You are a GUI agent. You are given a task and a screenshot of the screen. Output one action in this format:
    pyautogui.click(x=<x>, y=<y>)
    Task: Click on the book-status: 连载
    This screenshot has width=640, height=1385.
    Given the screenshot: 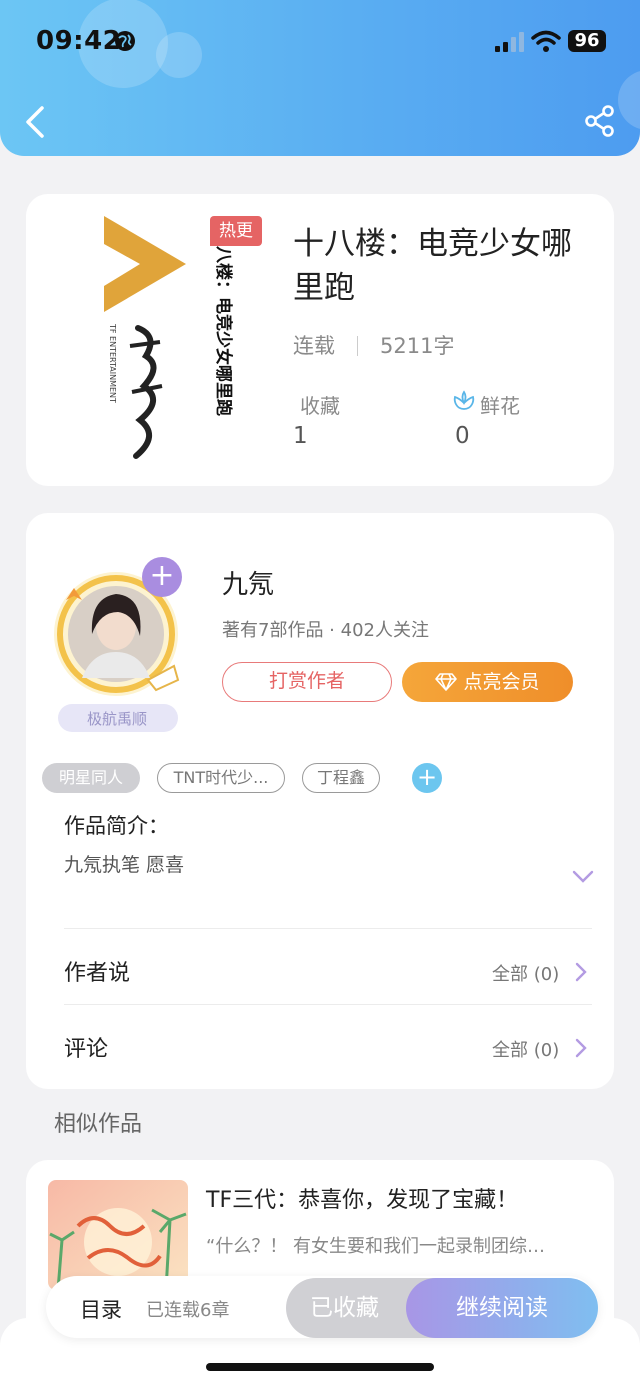 What is the action you would take?
    pyautogui.click(x=314, y=346)
    